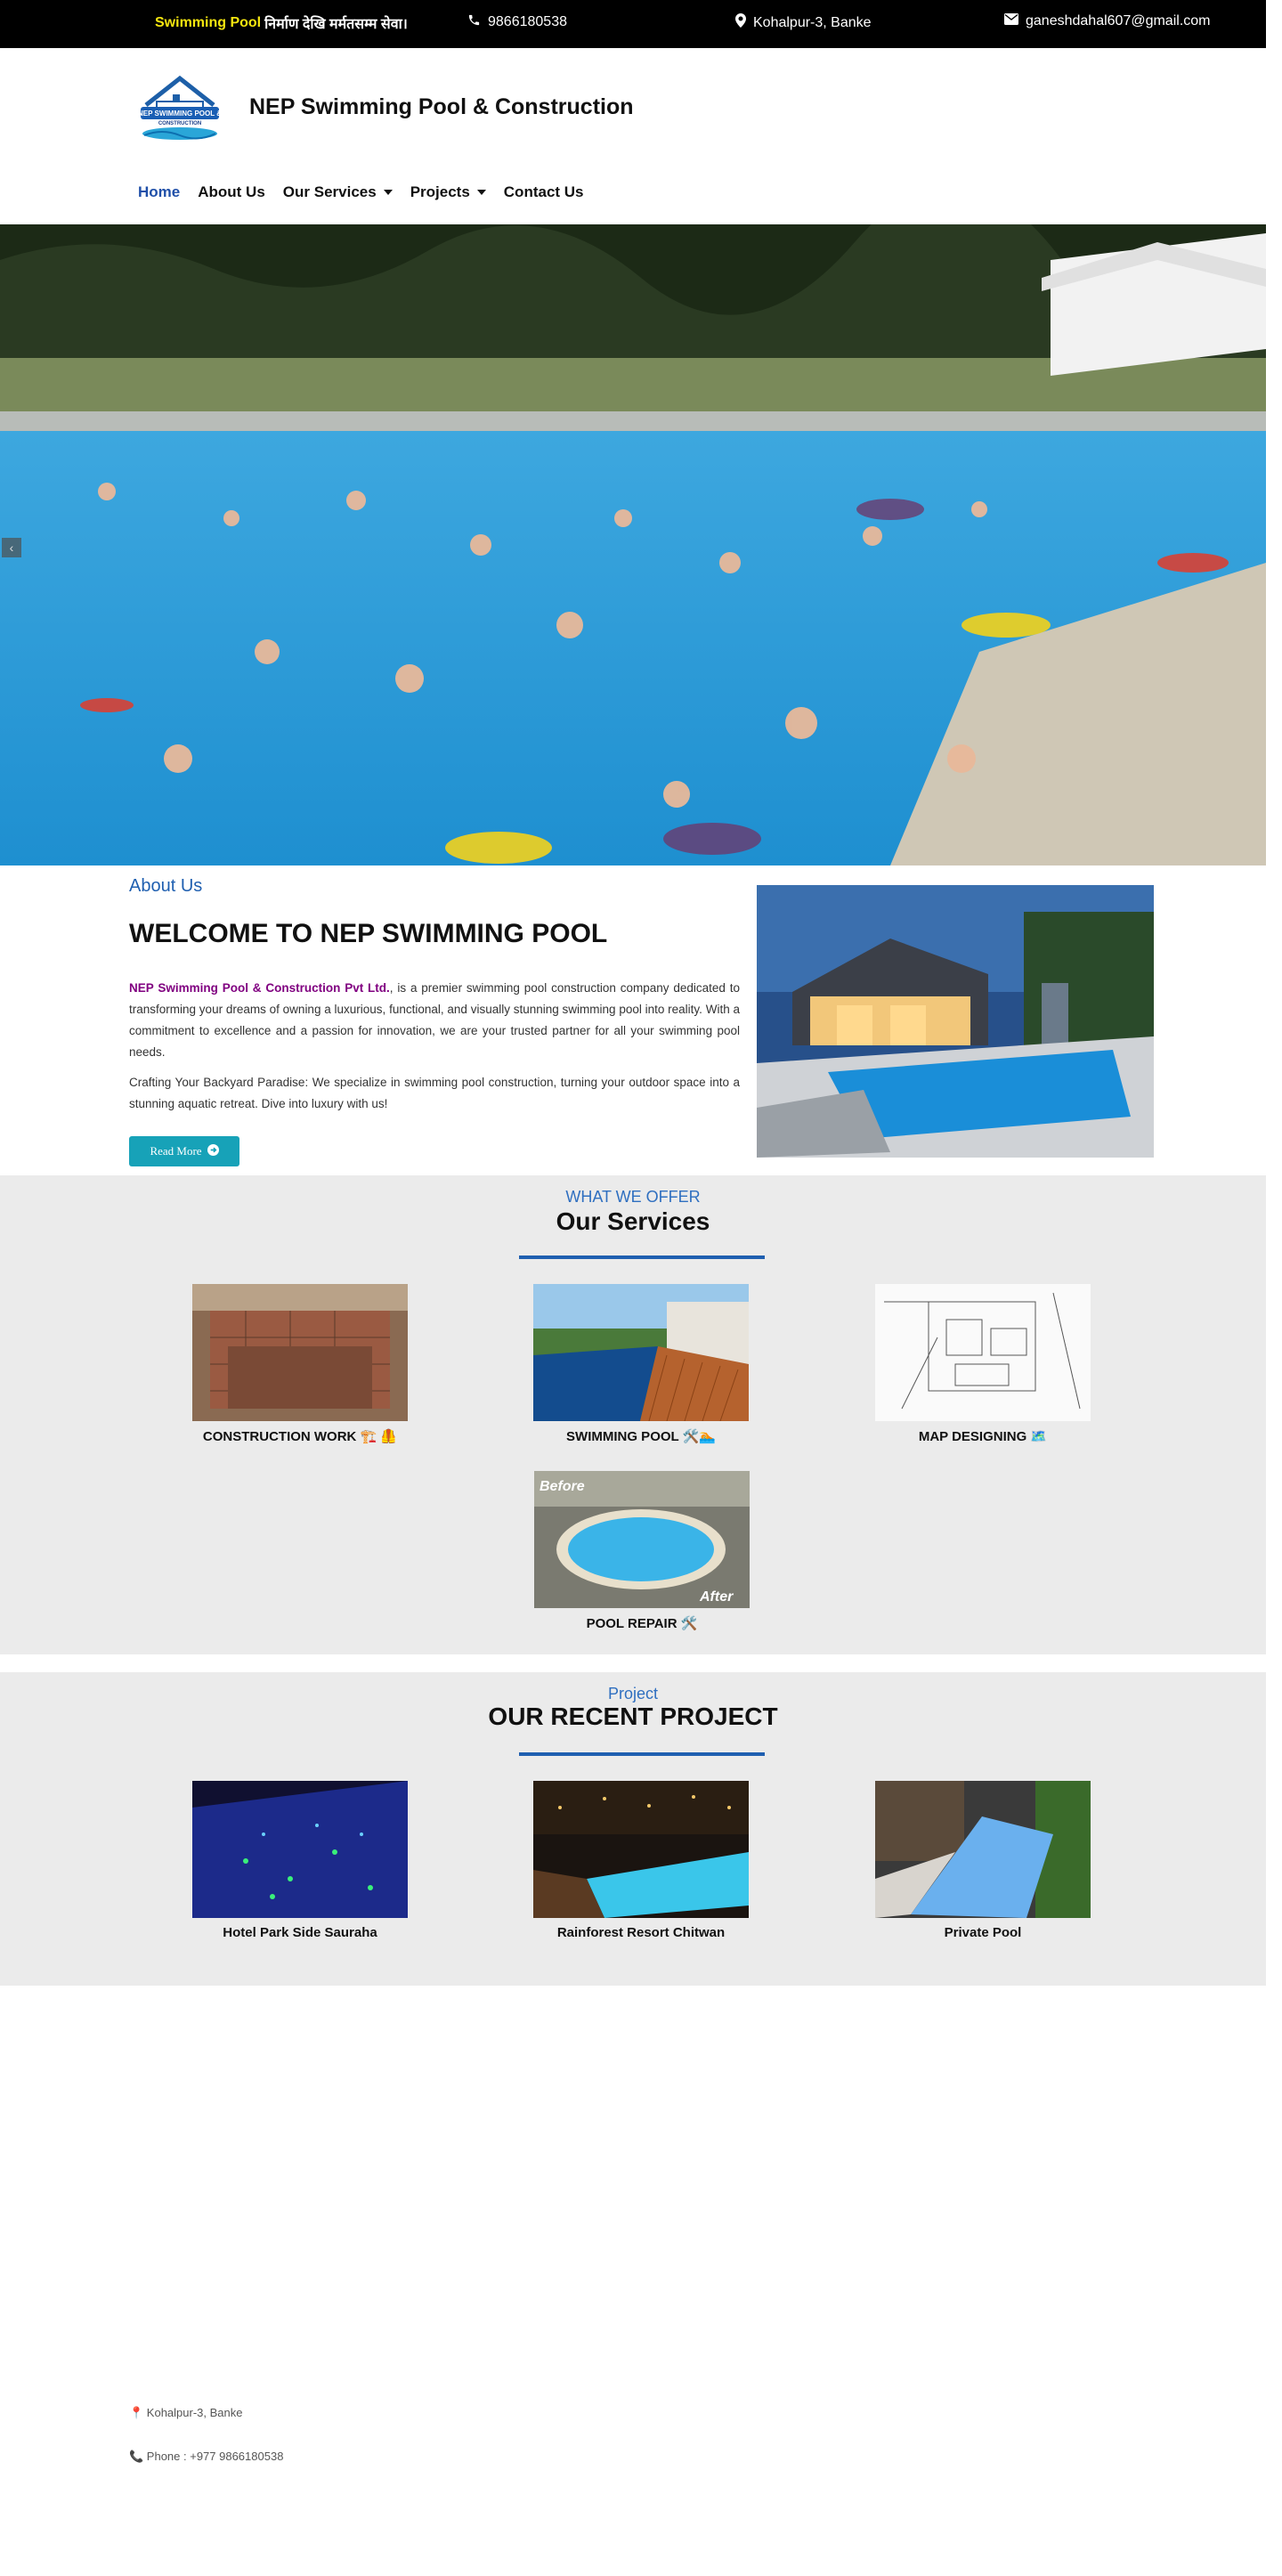 This screenshot has height=2576, width=1282. I want to click on service-caption: CONSTRUCTION WORK 🏗️ 🦺, so click(300, 1436).